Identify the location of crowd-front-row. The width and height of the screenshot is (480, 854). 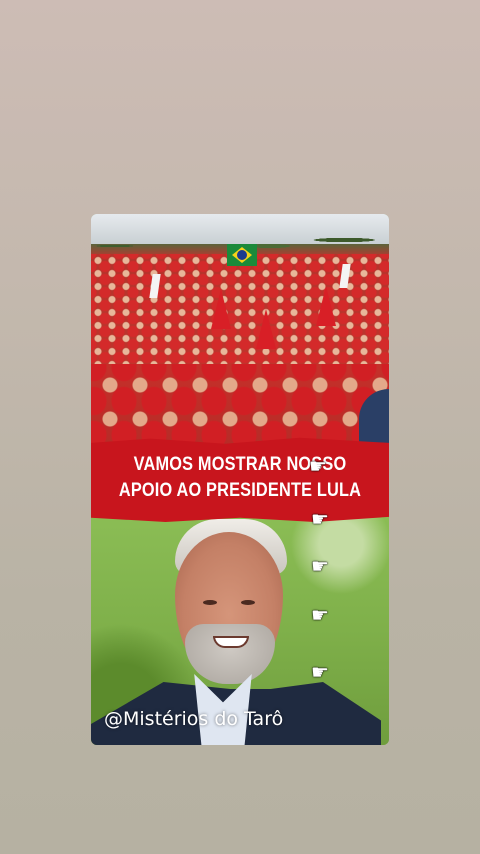
(240, 406).